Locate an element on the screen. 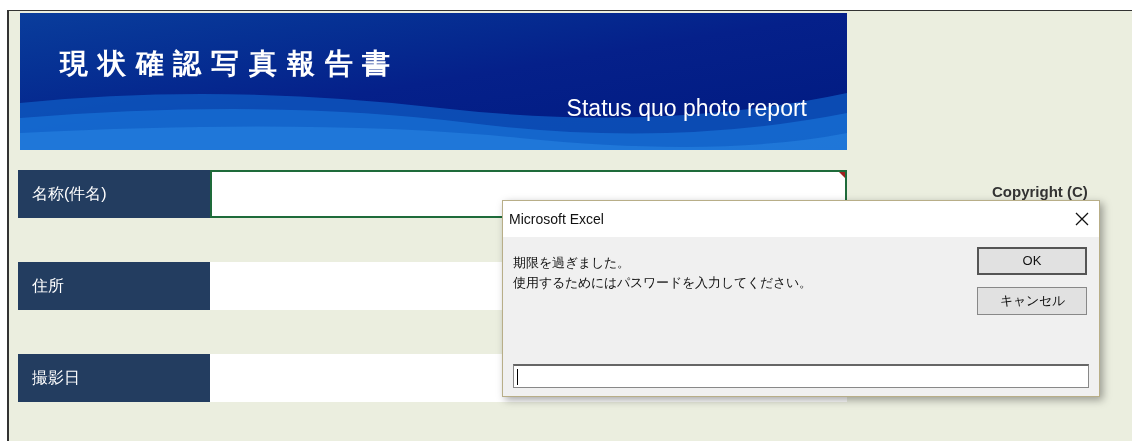 The image size is (1132, 441). dialog-title: Microsoft Excel is located at coordinates (556, 219).